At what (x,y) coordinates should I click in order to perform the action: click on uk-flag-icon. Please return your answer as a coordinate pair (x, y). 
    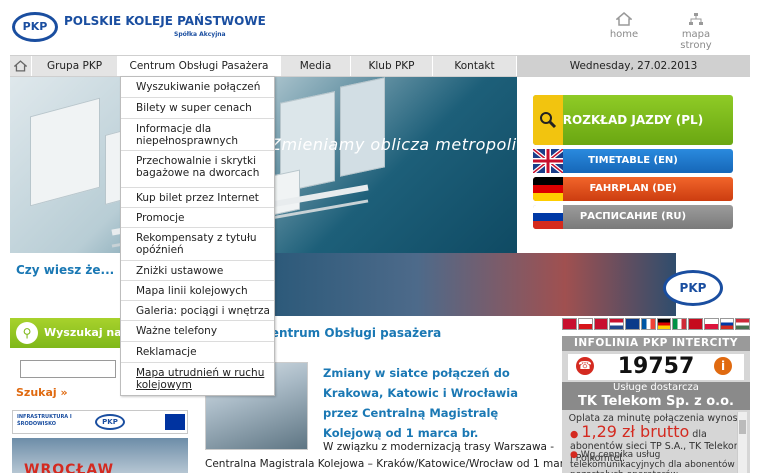
    Looking at the image, I should click on (548, 161).